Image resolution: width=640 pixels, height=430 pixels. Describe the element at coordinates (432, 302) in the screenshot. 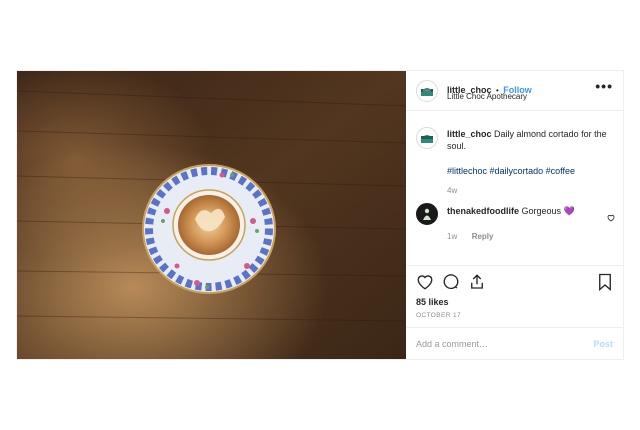

I see `likes-count: 85 likes` at that location.